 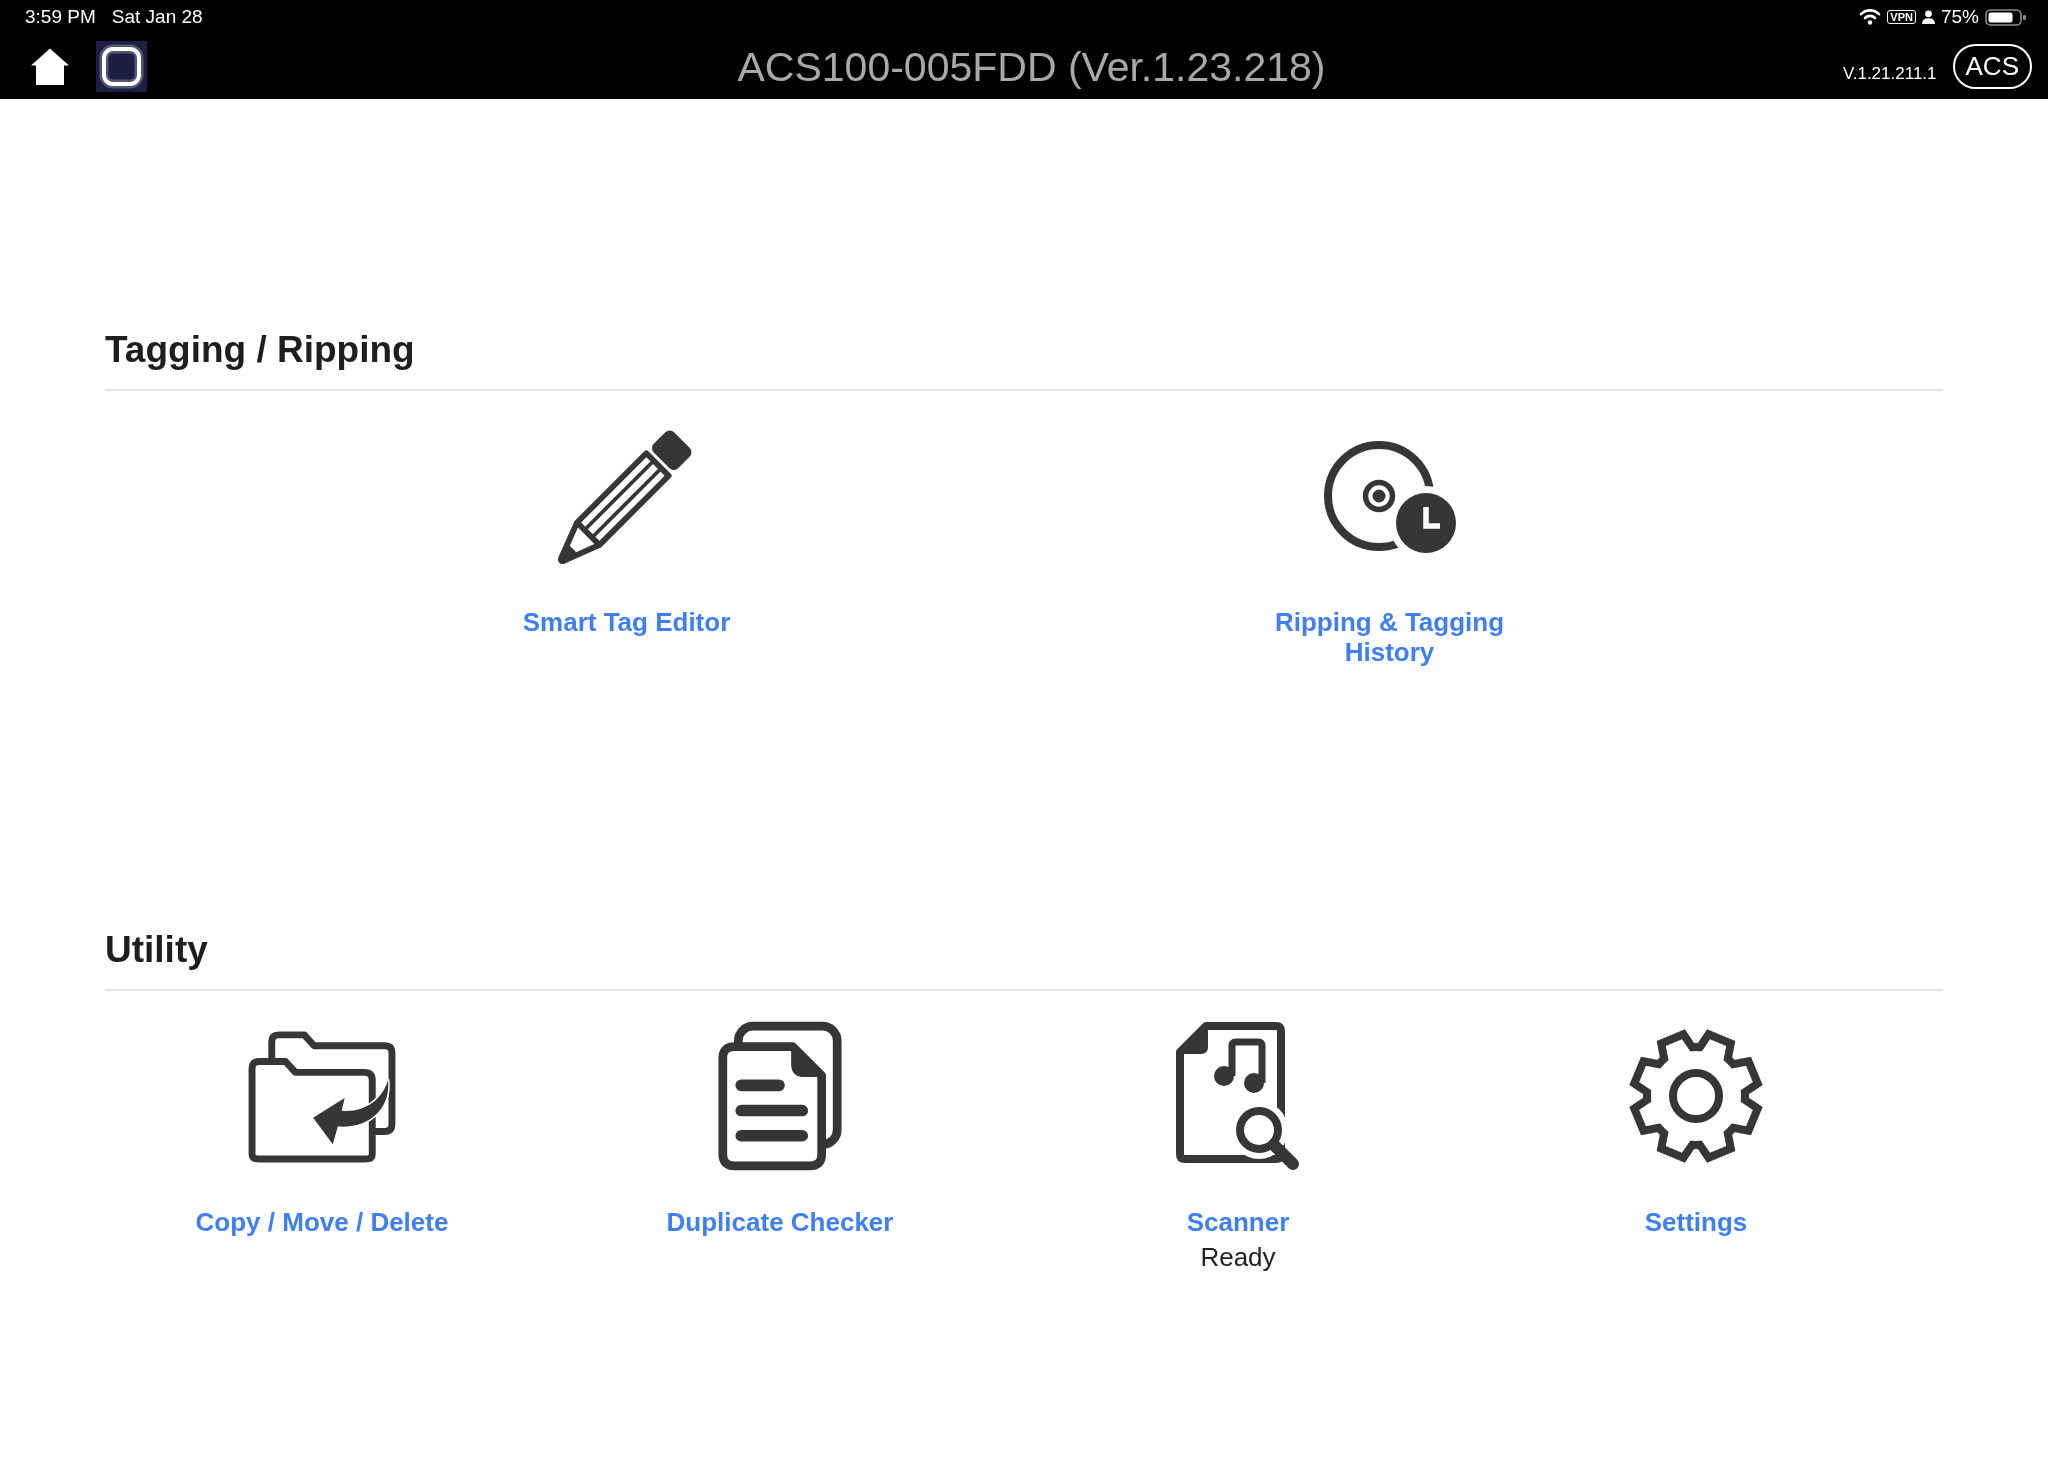 What do you see at coordinates (1238, 1096) in the screenshot?
I see `music-file-search-icon` at bounding box center [1238, 1096].